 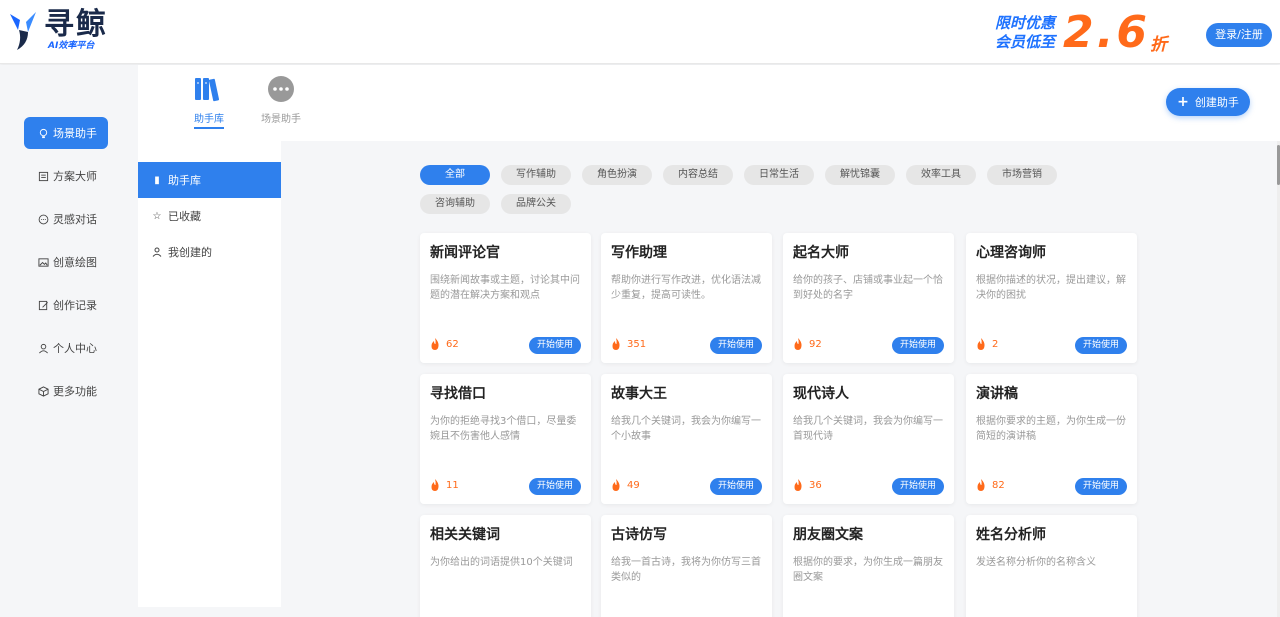 I want to click on card-title: 演讲稿, so click(x=997, y=394).